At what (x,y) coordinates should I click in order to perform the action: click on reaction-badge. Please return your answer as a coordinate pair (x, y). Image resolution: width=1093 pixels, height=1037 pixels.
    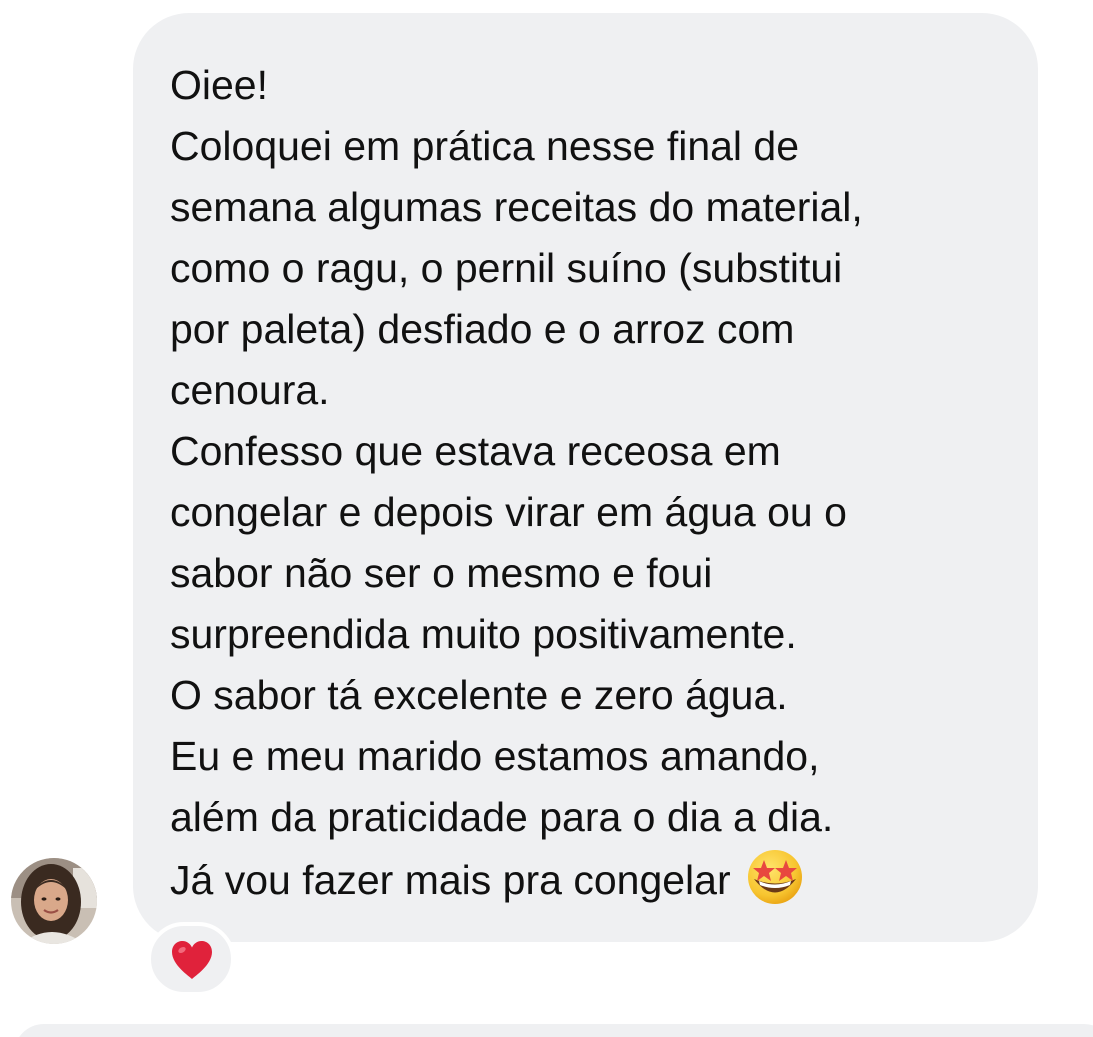
    Looking at the image, I should click on (191, 959).